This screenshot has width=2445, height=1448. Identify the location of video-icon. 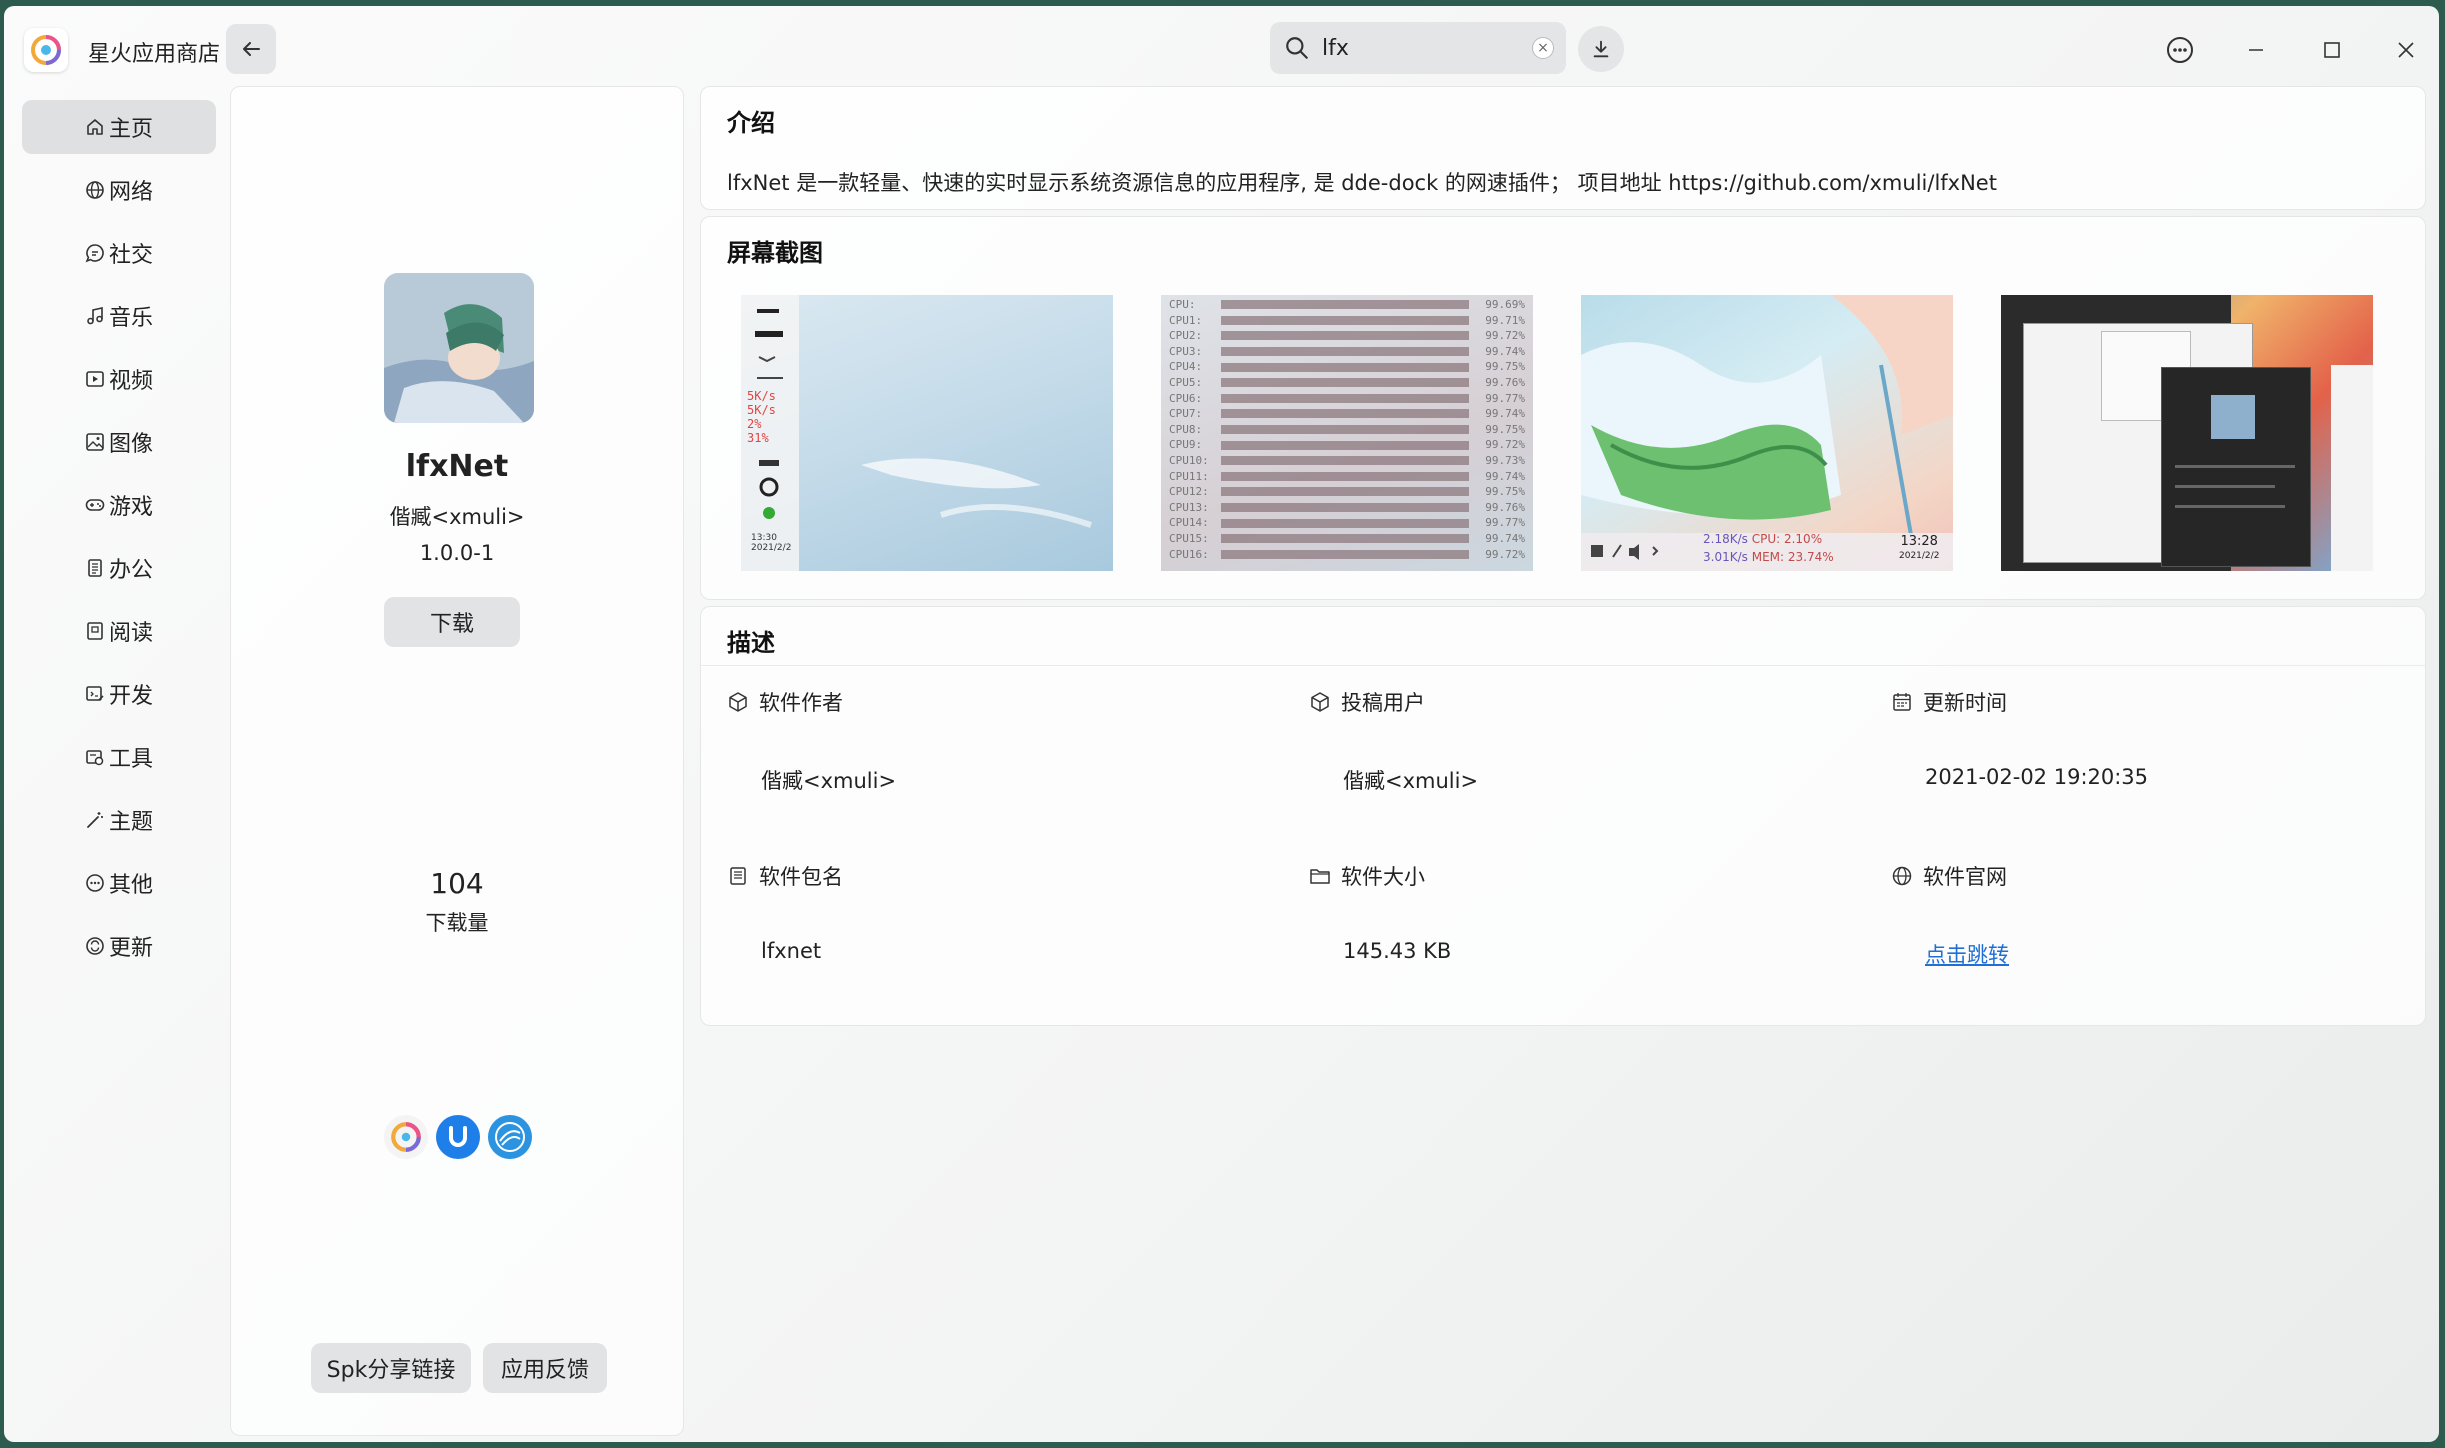
(95, 379).